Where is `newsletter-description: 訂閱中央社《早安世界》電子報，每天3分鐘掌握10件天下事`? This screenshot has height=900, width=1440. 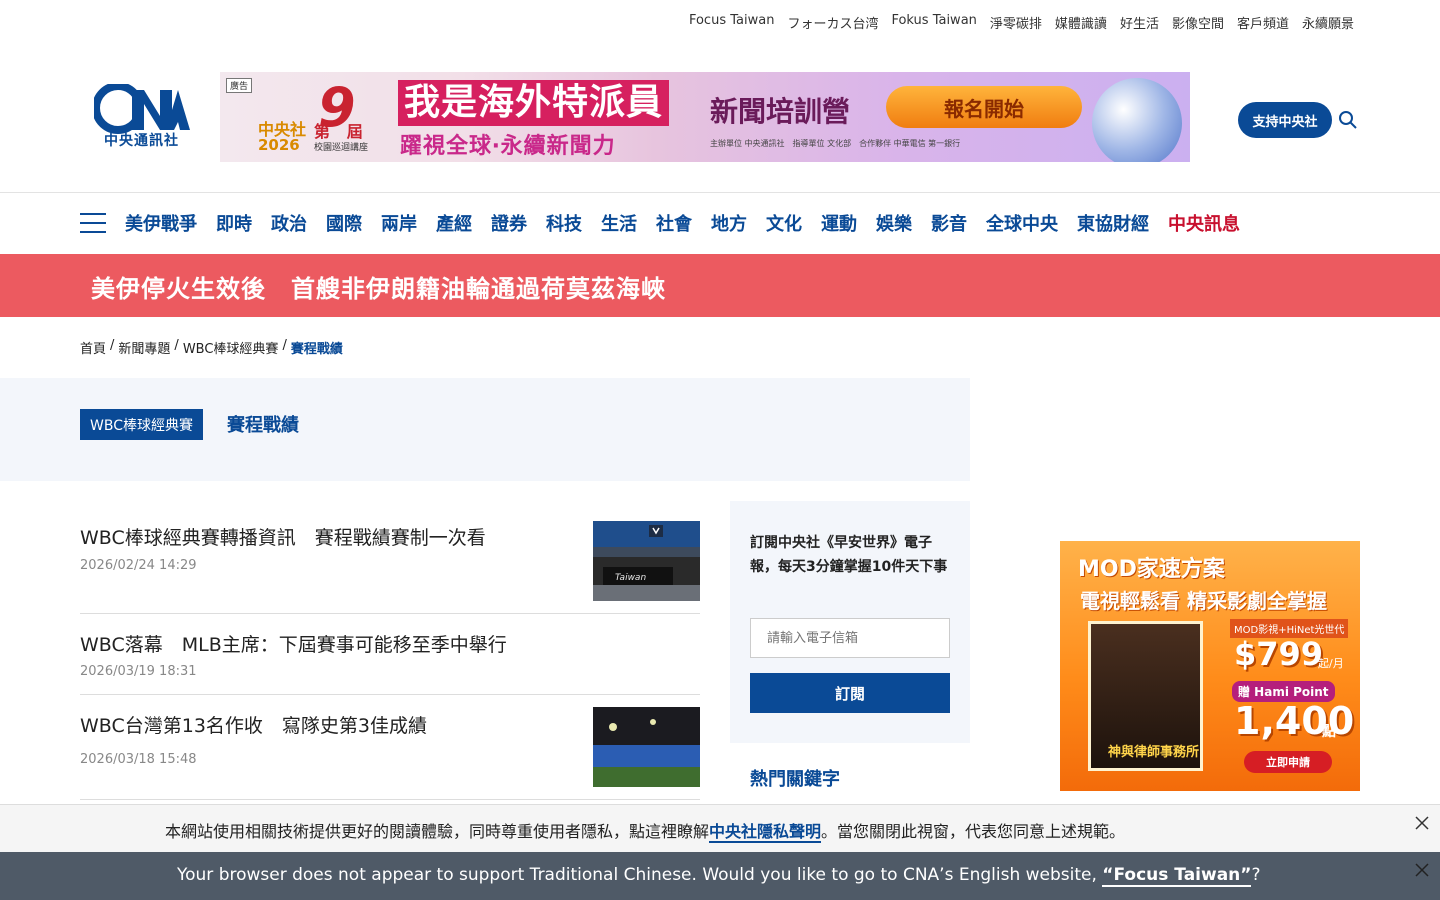
newsletter-description: 訂閱中央社《早安世界》電子報，每天3分鐘掌握10件天下事 is located at coordinates (849, 555).